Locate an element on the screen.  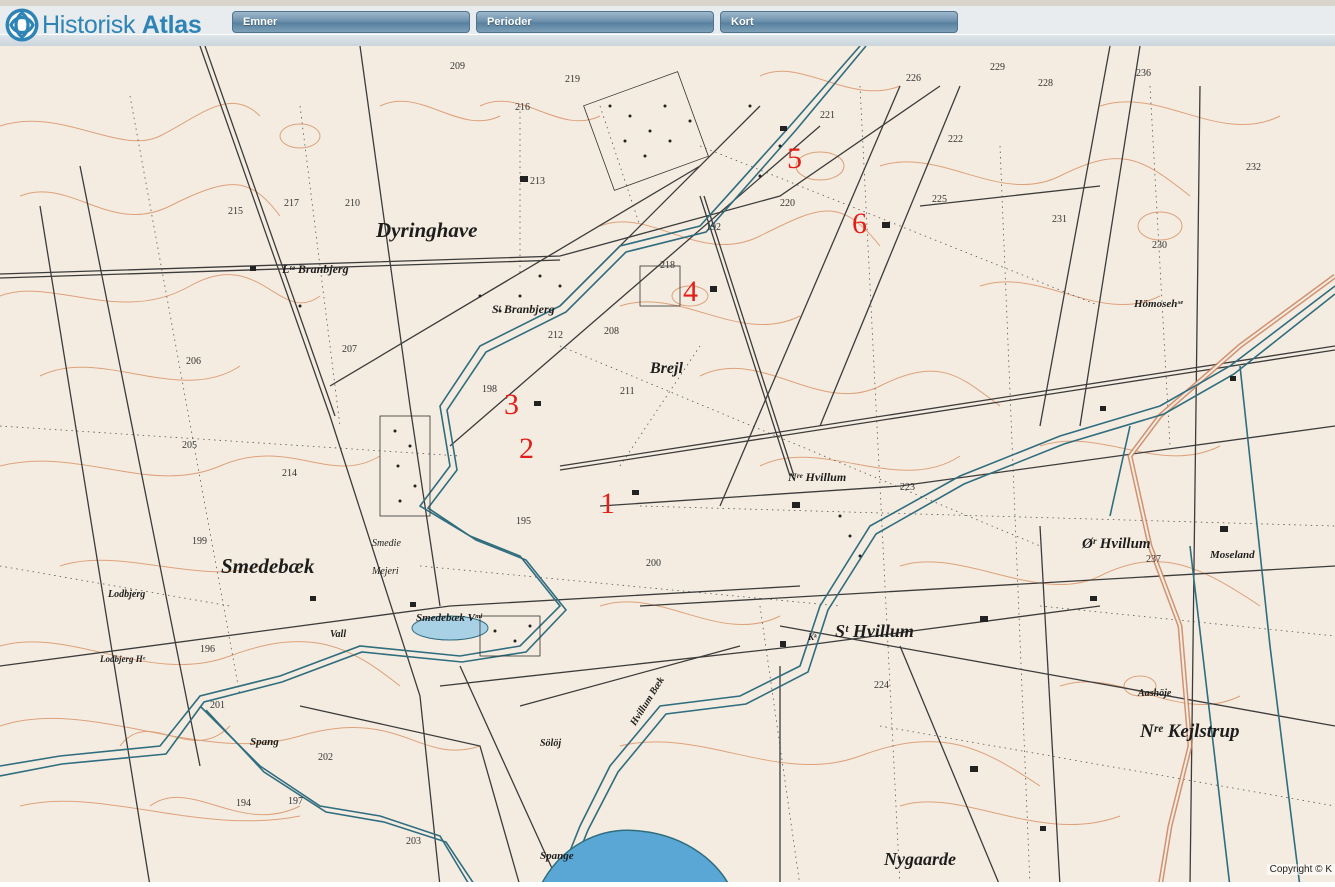
marker-1: 1 is located at coordinates (607, 504).